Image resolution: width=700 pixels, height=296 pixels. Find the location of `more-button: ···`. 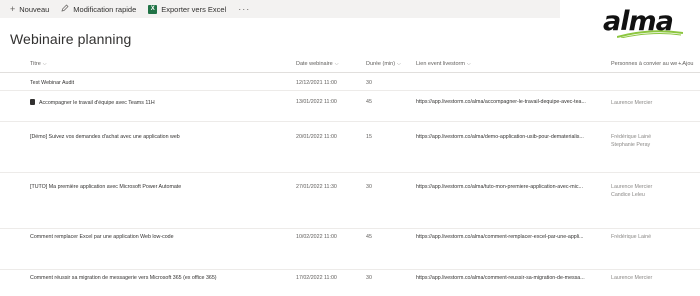

more-button: ··· is located at coordinates (244, 9).